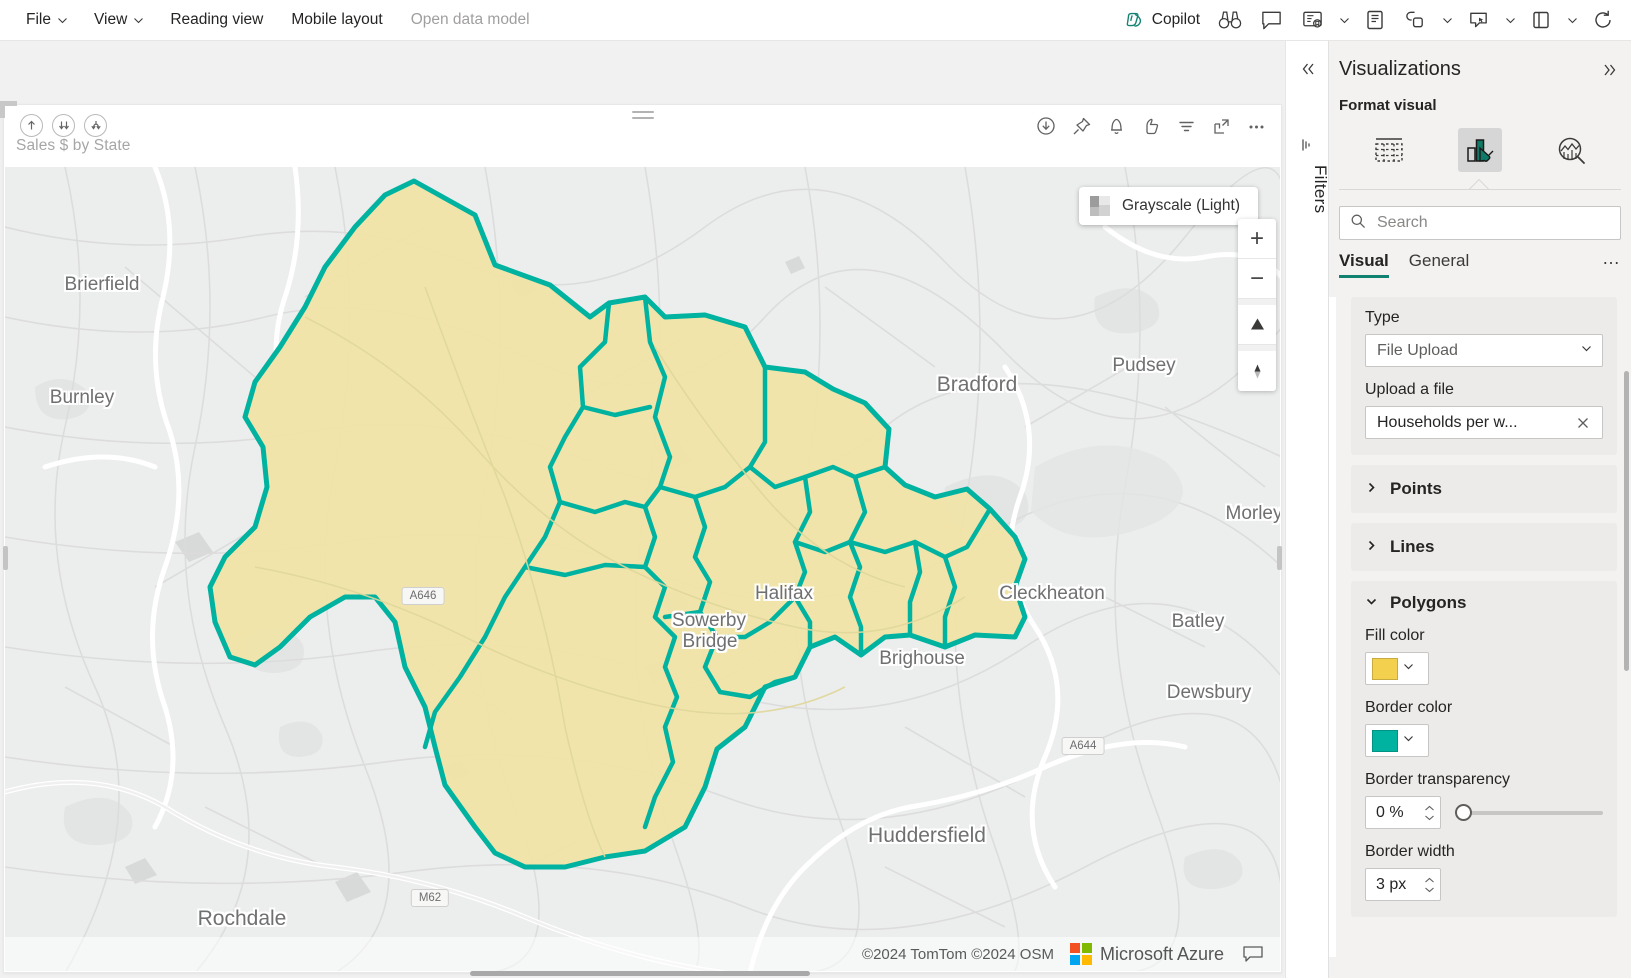 The image size is (1631, 978). I want to click on fill-color-picker, so click(1397, 668).